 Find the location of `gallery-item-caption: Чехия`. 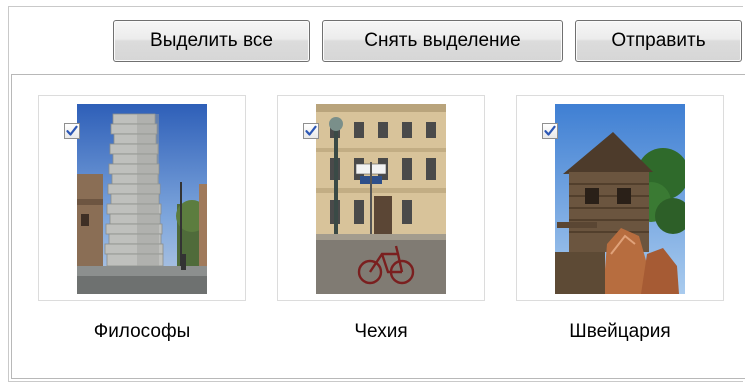

gallery-item-caption: Чехия is located at coordinates (381, 331).